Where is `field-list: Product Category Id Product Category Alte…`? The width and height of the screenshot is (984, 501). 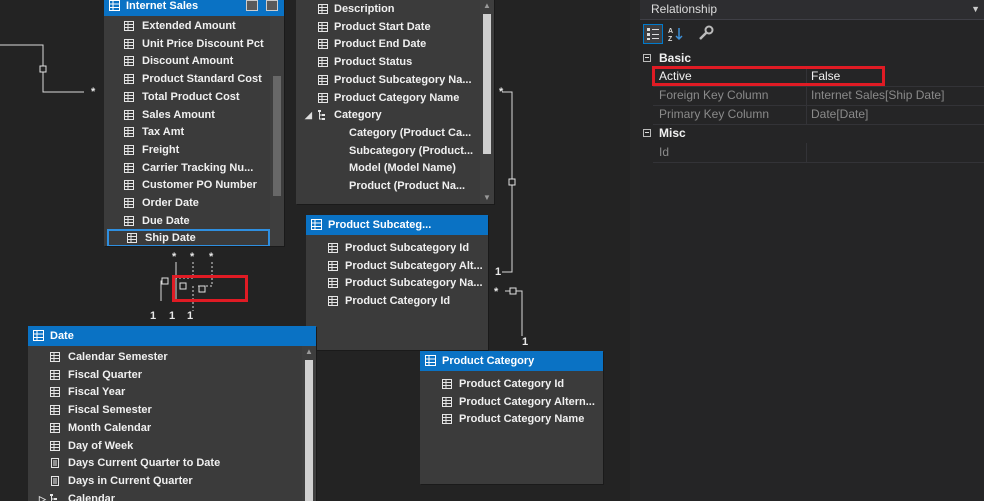
field-list: Product Category Id Product Category Alte… is located at coordinates (511, 427).